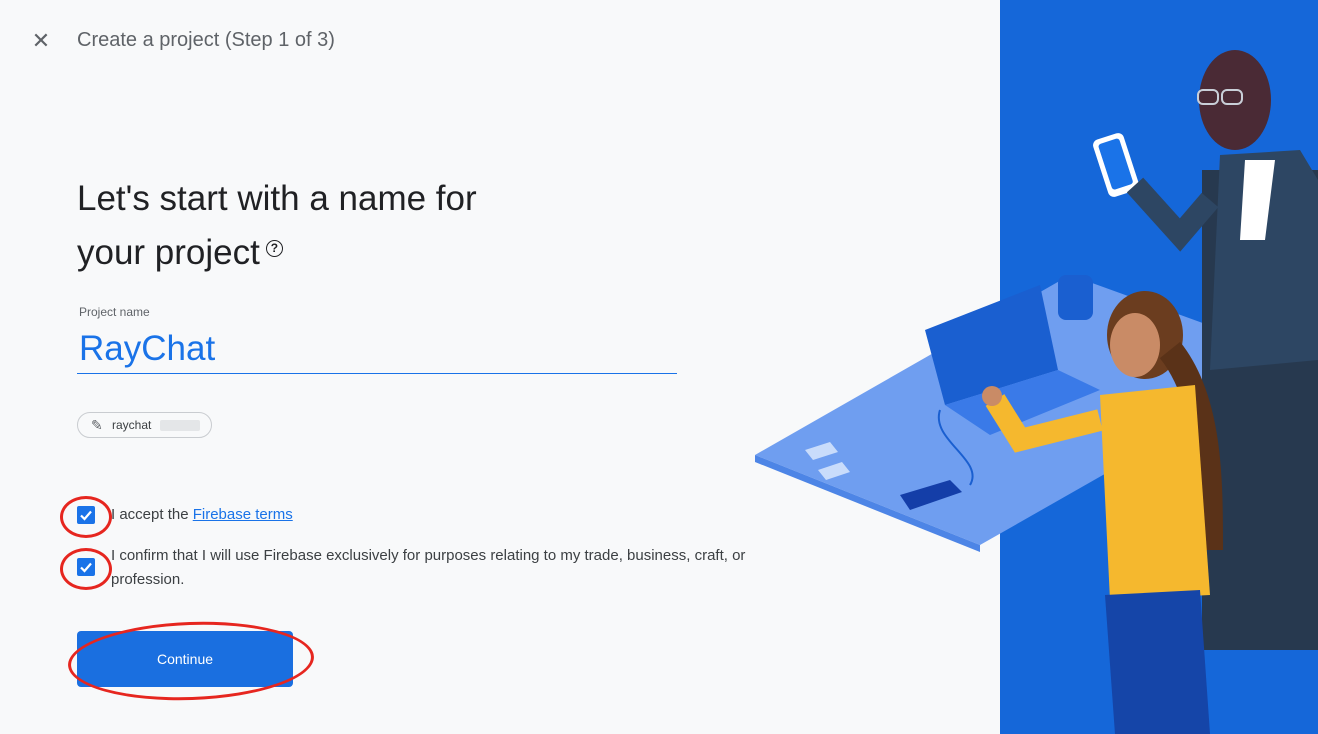 This screenshot has height=734, width=1318. What do you see at coordinates (1075, 297) in the screenshot?
I see `cup` at bounding box center [1075, 297].